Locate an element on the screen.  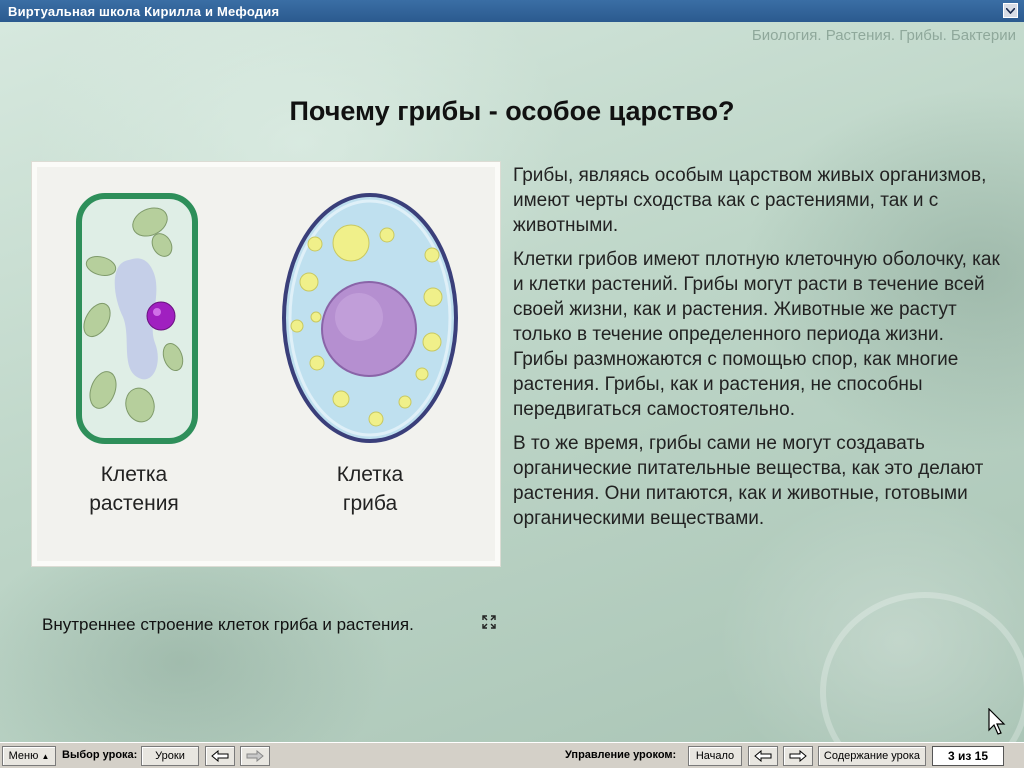
lesson-contents-button: Содержание урока is located at coordinates (872, 756).